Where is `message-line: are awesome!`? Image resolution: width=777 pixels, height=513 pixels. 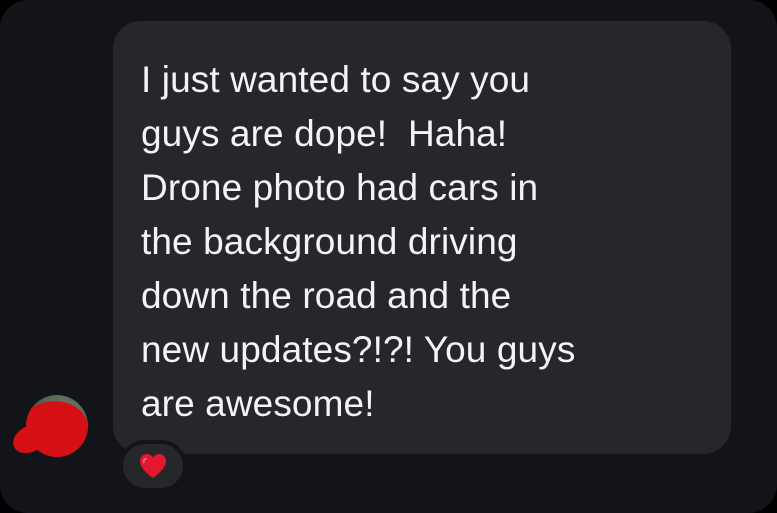 message-line: are awesome! is located at coordinates (258, 403).